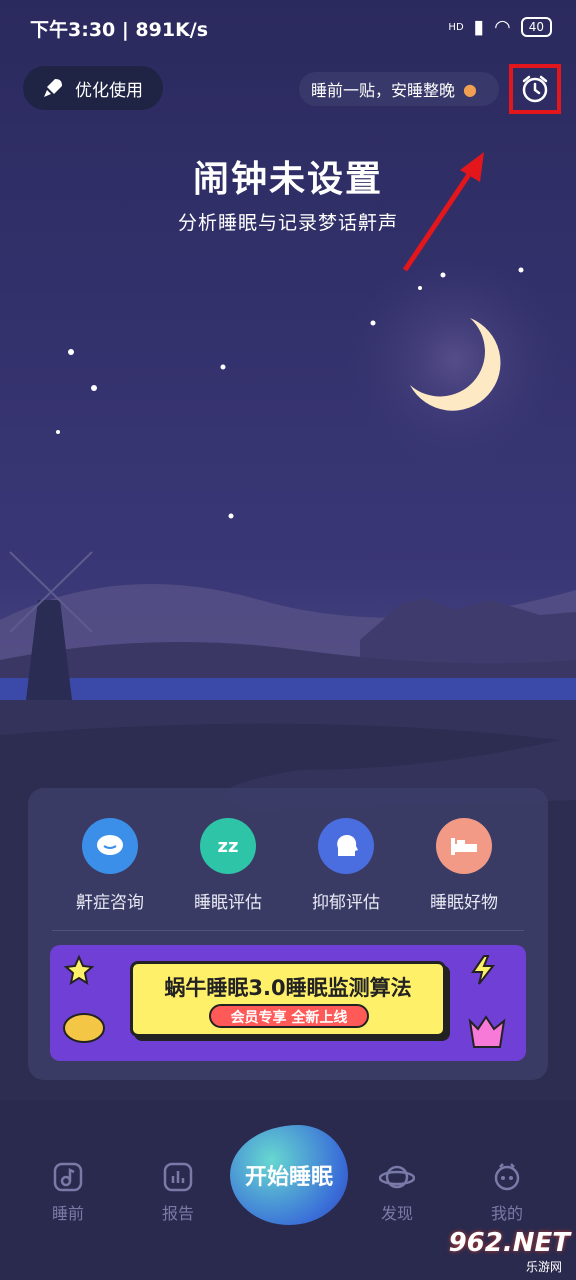 Image resolution: width=576 pixels, height=1280 pixels. I want to click on profile-icon, so click(507, 1177).